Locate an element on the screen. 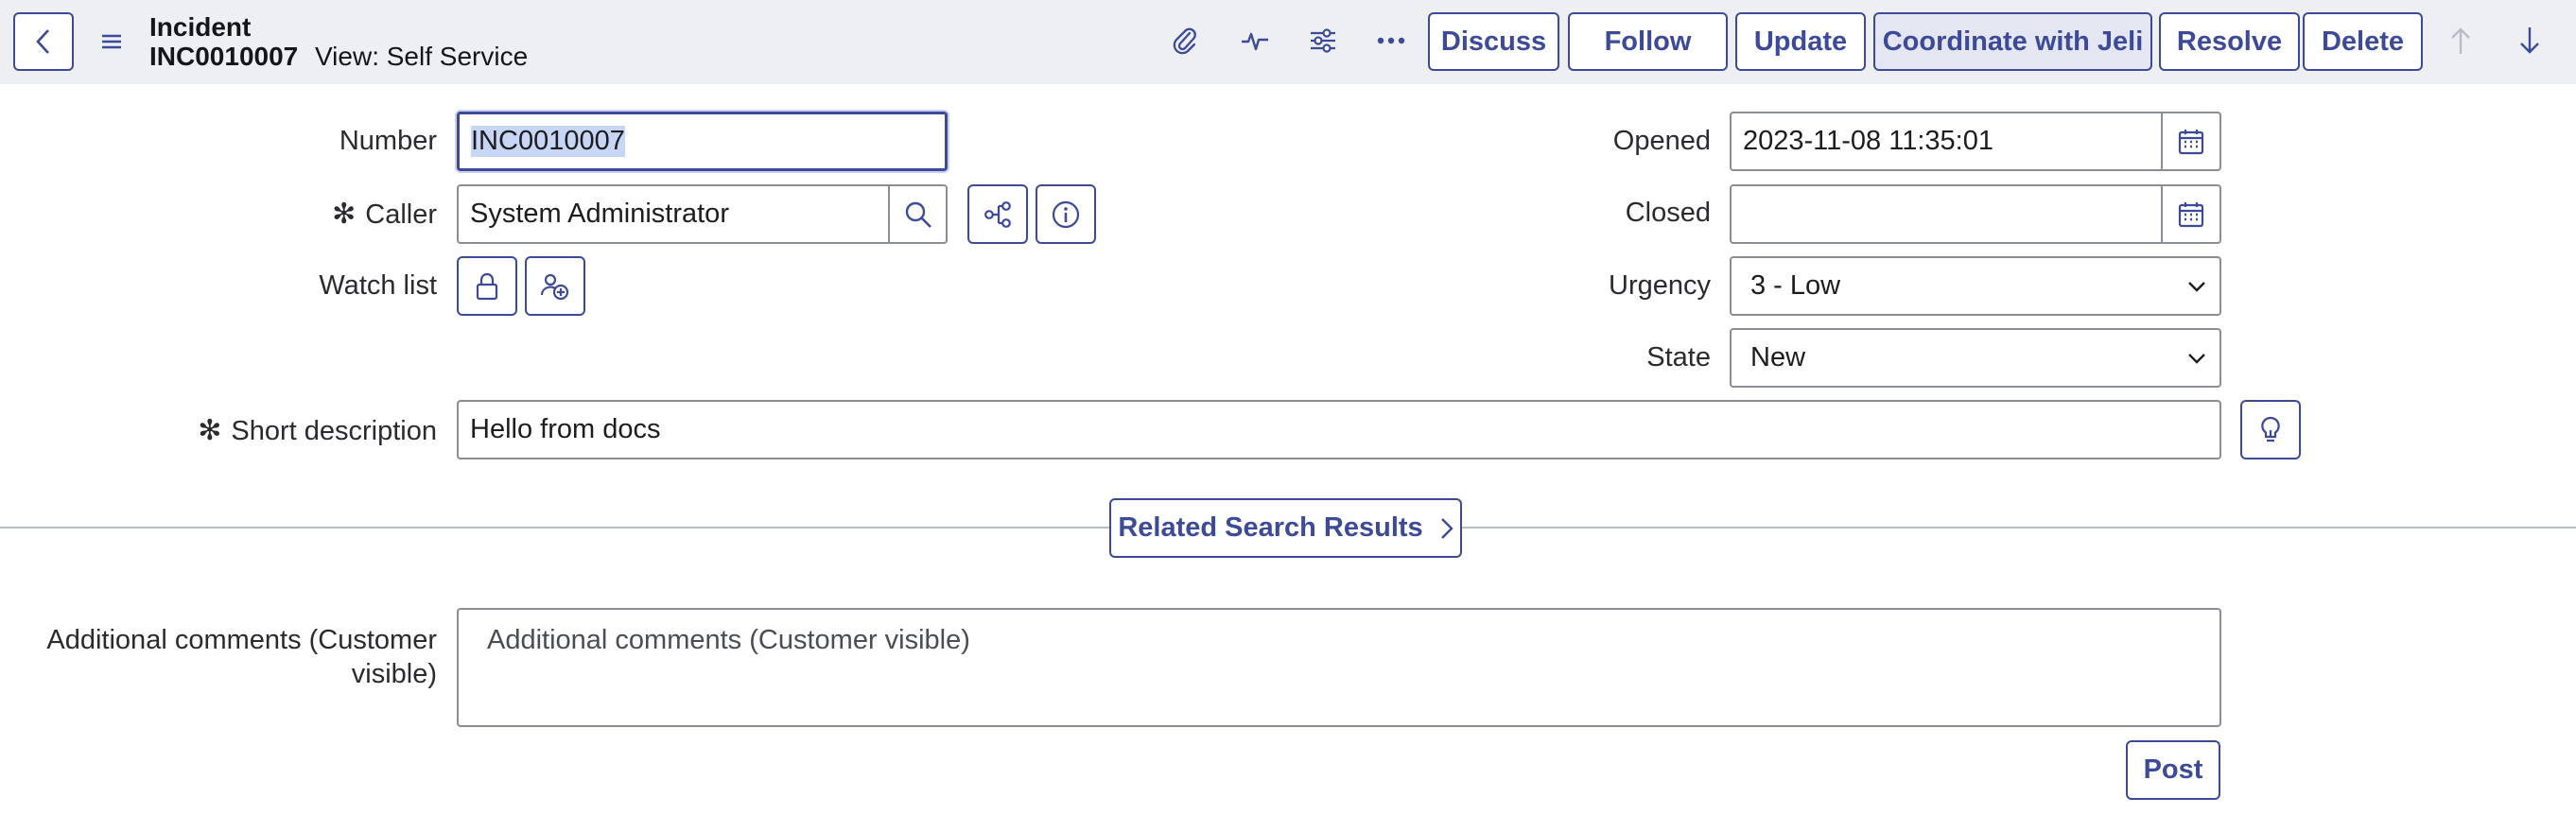 This screenshot has width=2576, height=832. number-label: Number is located at coordinates (388, 141).